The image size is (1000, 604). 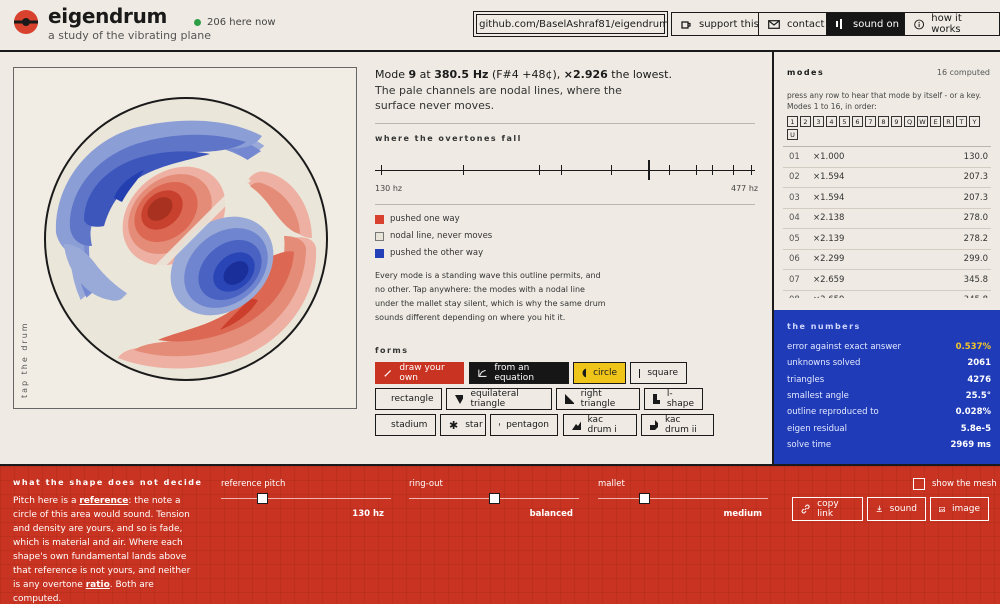 What do you see at coordinates (745, 188) in the screenshot?
I see `overtone-max-label: 477 hz` at bounding box center [745, 188].